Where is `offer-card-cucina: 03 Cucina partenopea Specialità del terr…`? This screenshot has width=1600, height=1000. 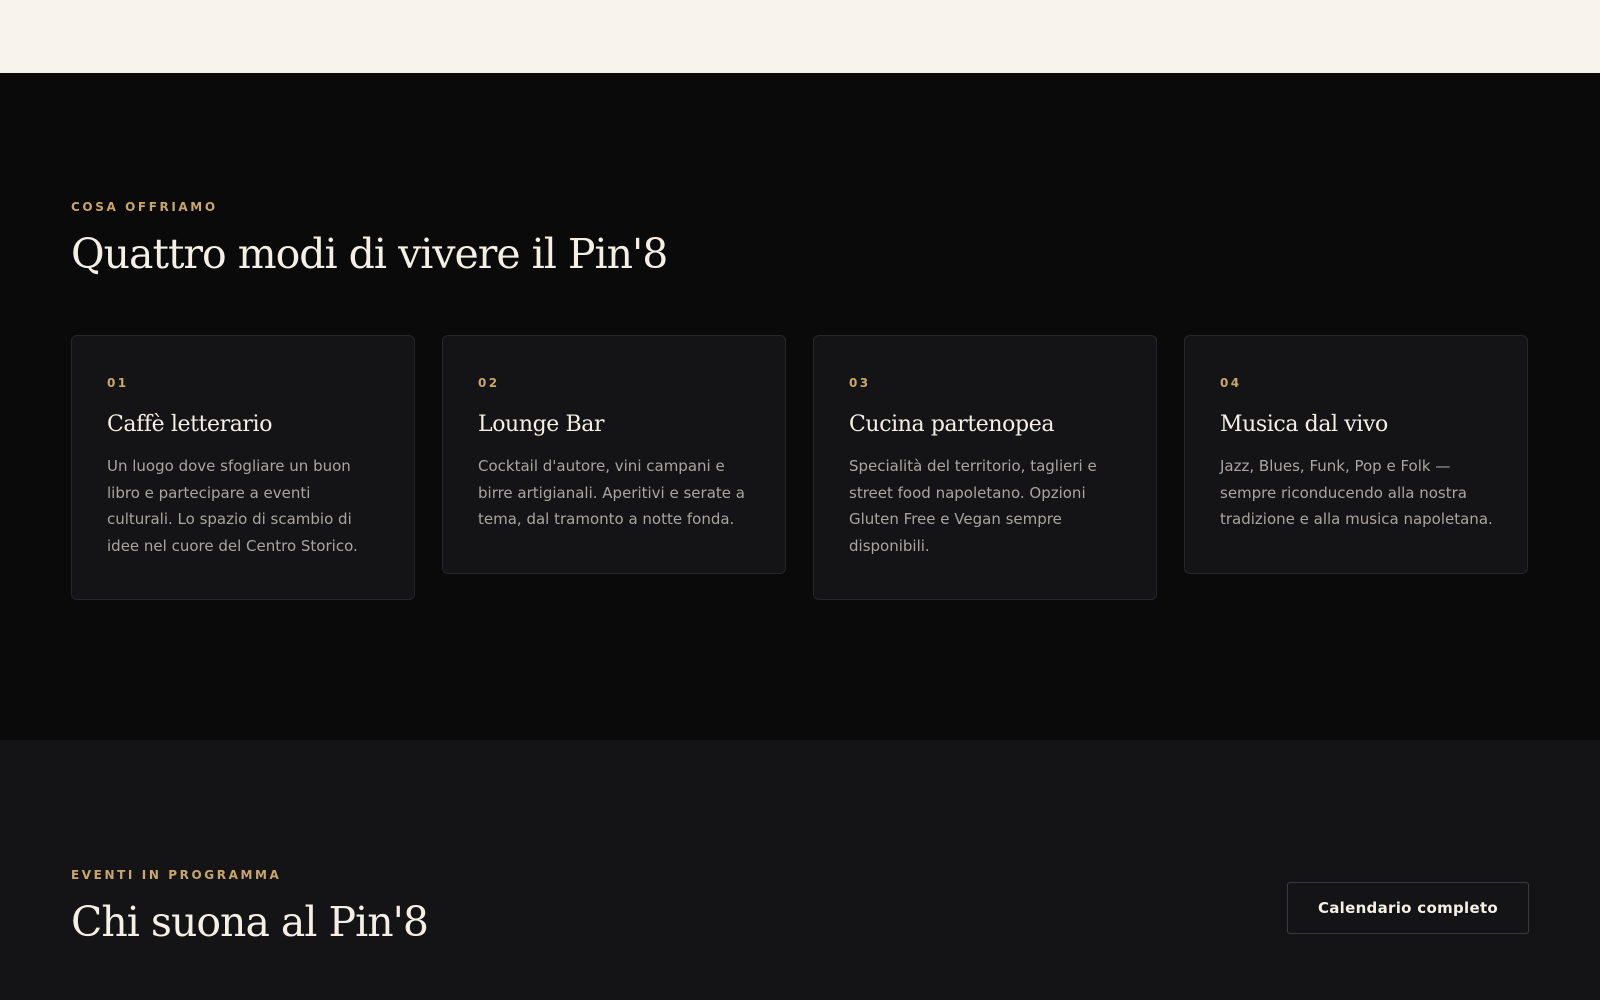 offer-card-cucina: 03 Cucina partenopea Specialità del terr… is located at coordinates (985, 468).